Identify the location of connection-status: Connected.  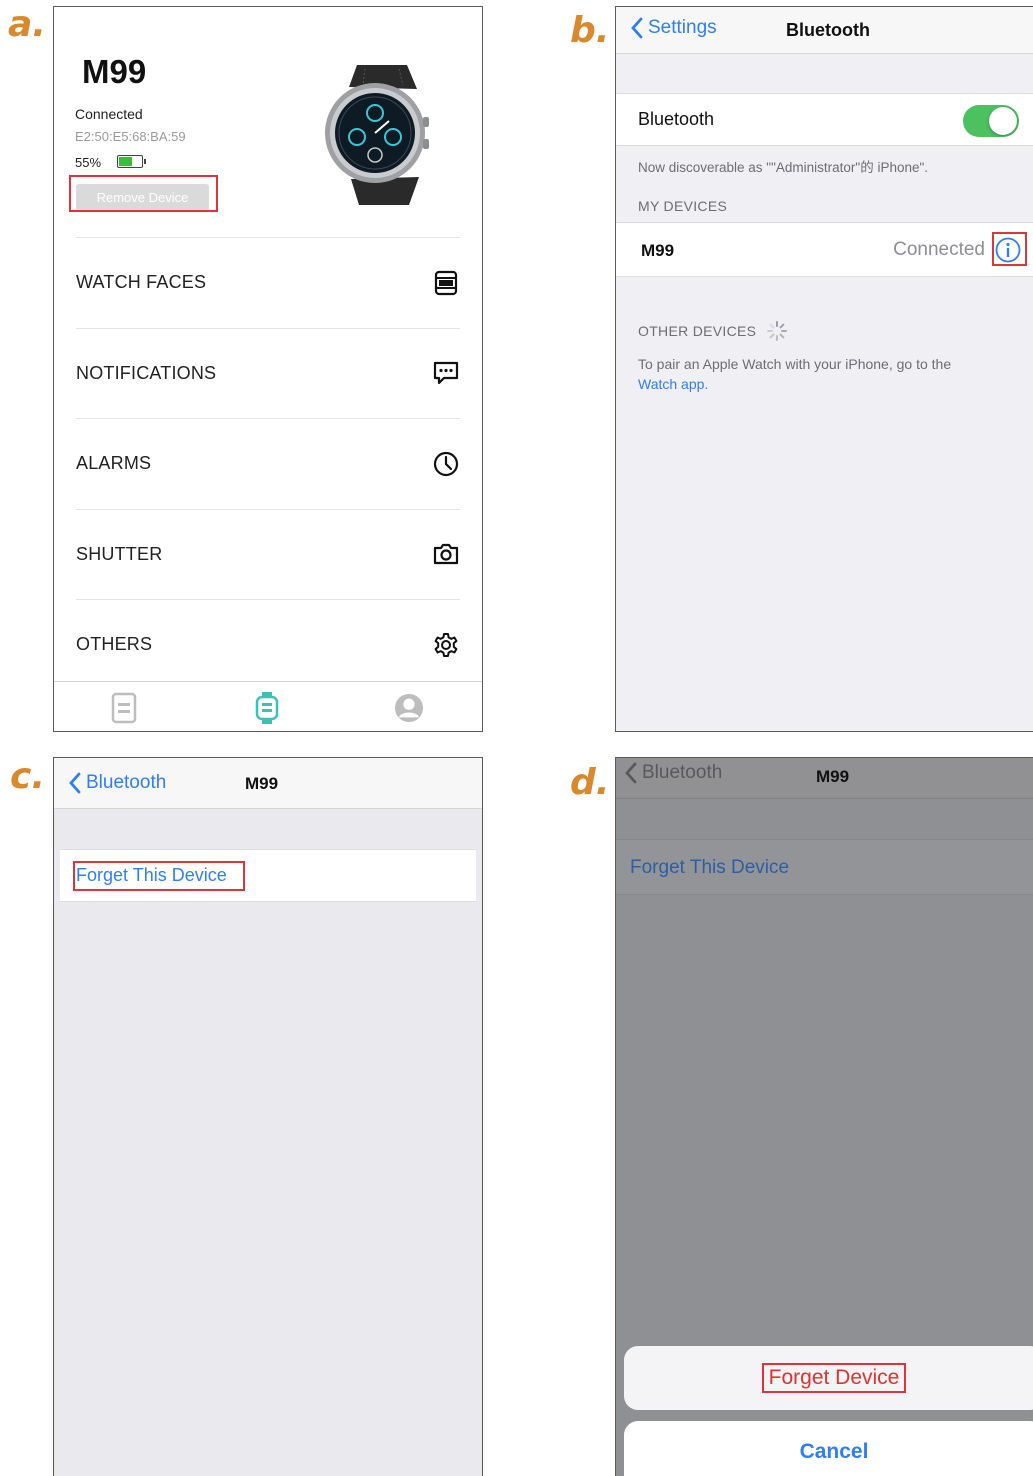
(109, 114).